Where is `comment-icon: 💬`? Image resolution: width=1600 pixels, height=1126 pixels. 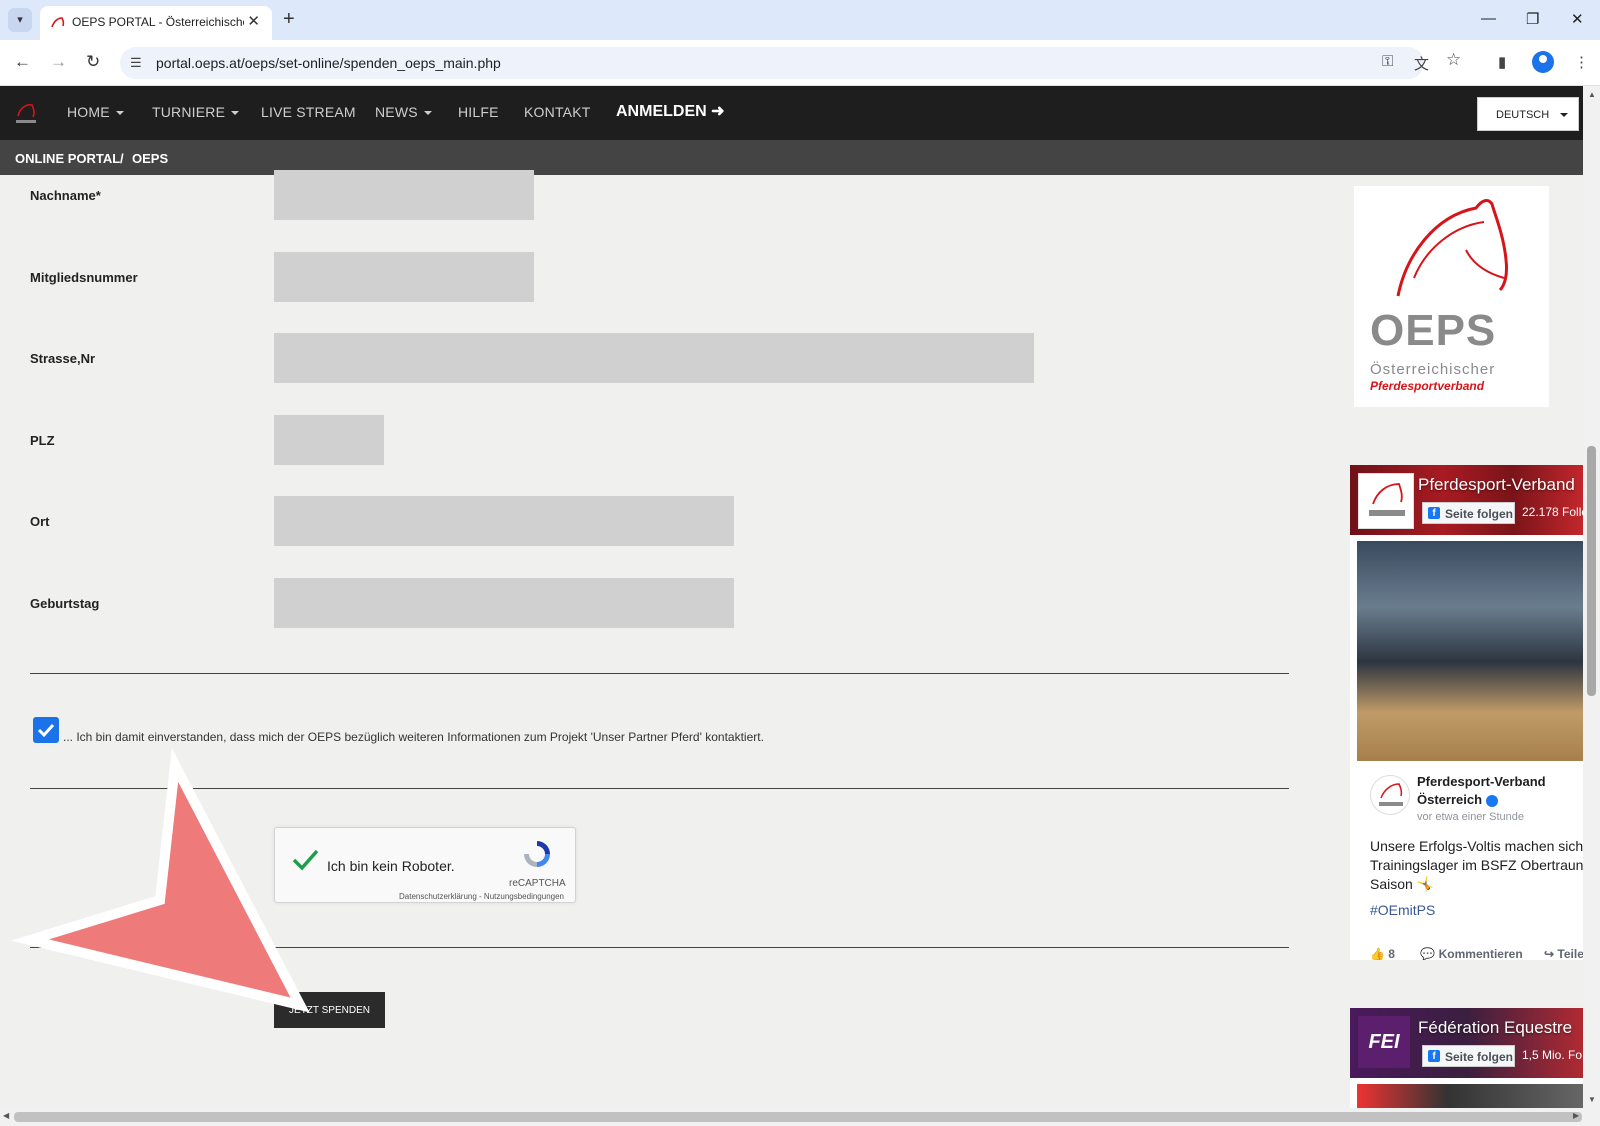
comment-icon: 💬 is located at coordinates (1428, 953).